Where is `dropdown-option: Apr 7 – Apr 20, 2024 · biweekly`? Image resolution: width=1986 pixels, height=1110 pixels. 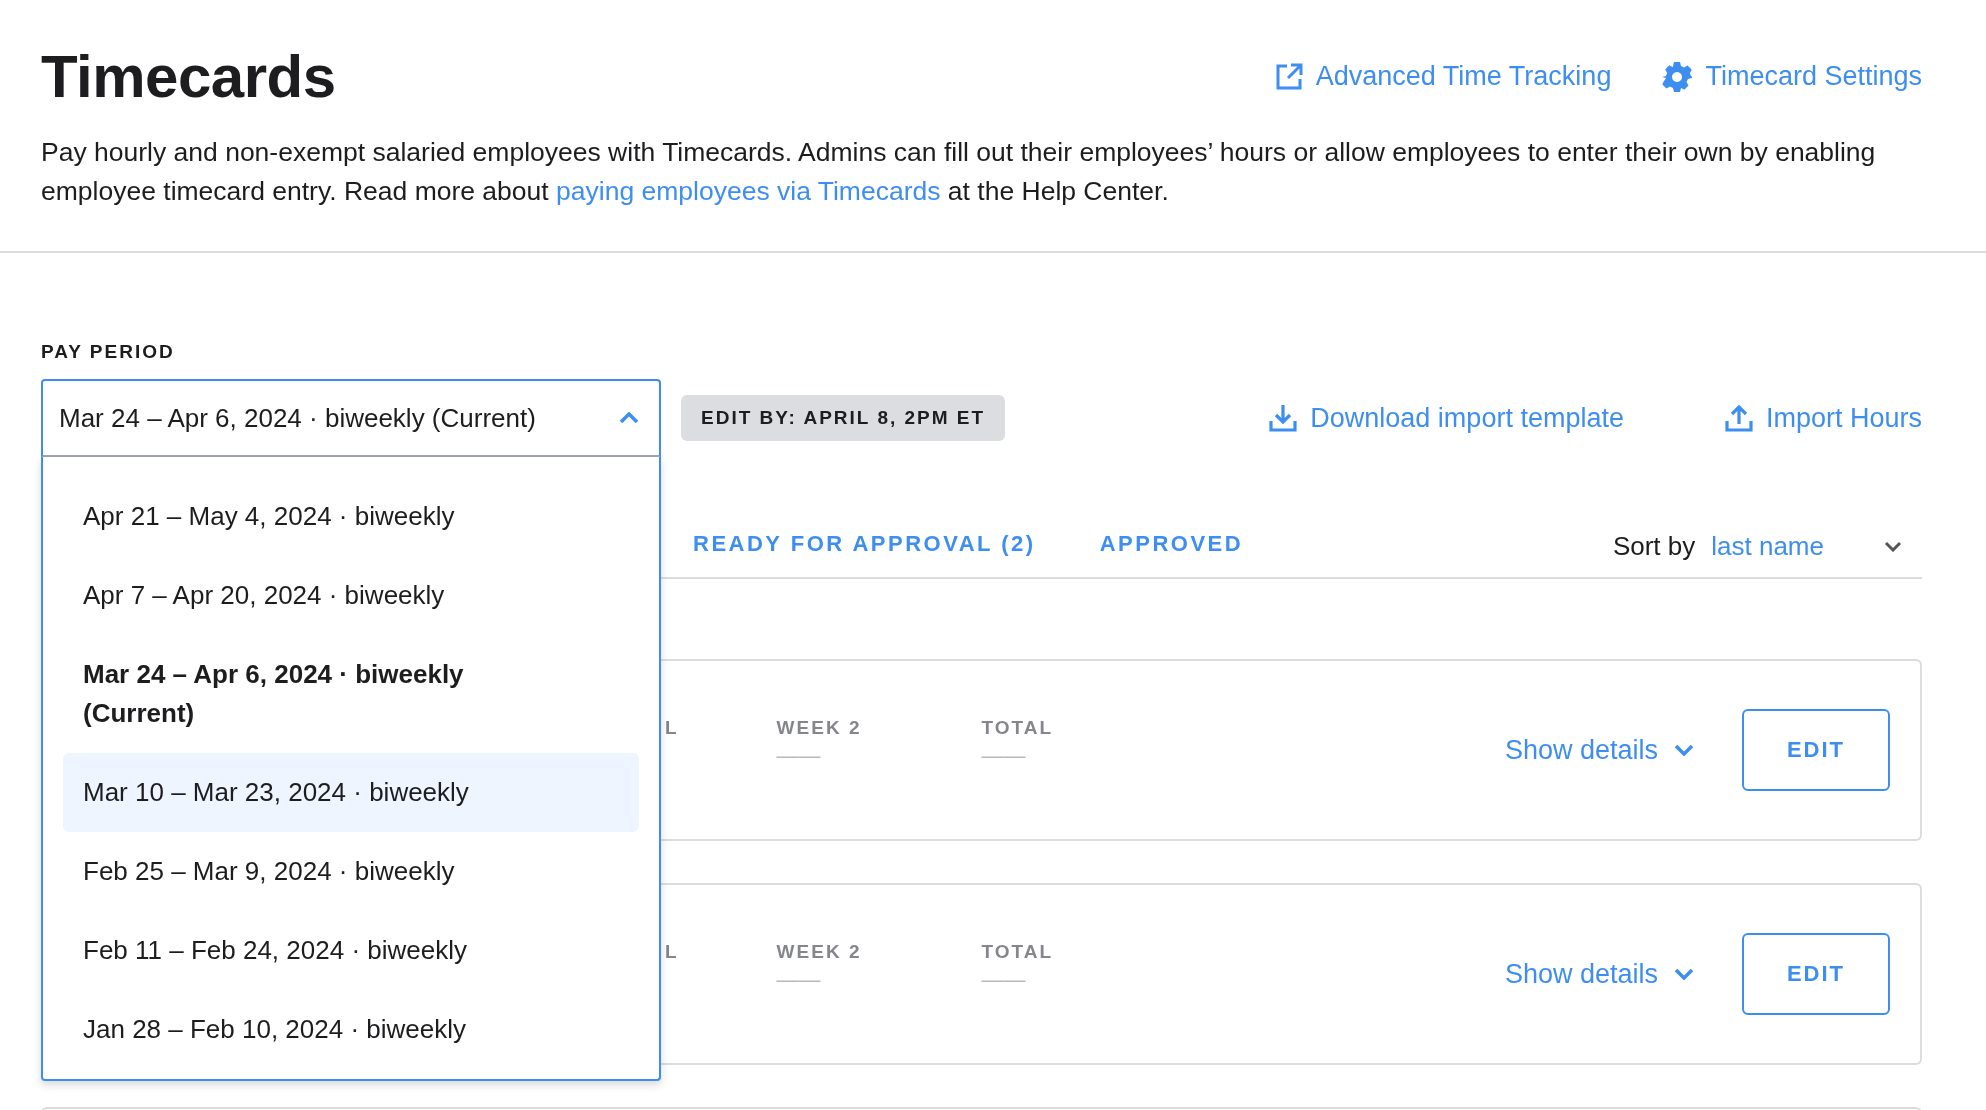 dropdown-option: Apr 7 – Apr 20, 2024 · biweekly is located at coordinates (351, 595).